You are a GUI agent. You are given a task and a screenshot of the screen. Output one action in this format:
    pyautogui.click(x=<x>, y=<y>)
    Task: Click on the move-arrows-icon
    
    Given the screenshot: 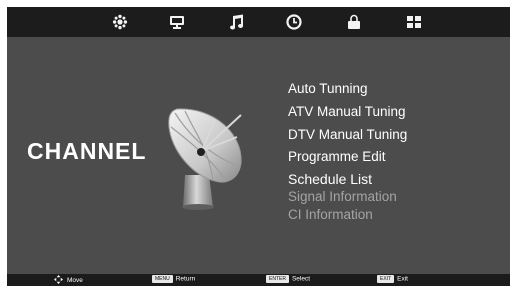 What is the action you would take?
    pyautogui.click(x=58, y=280)
    